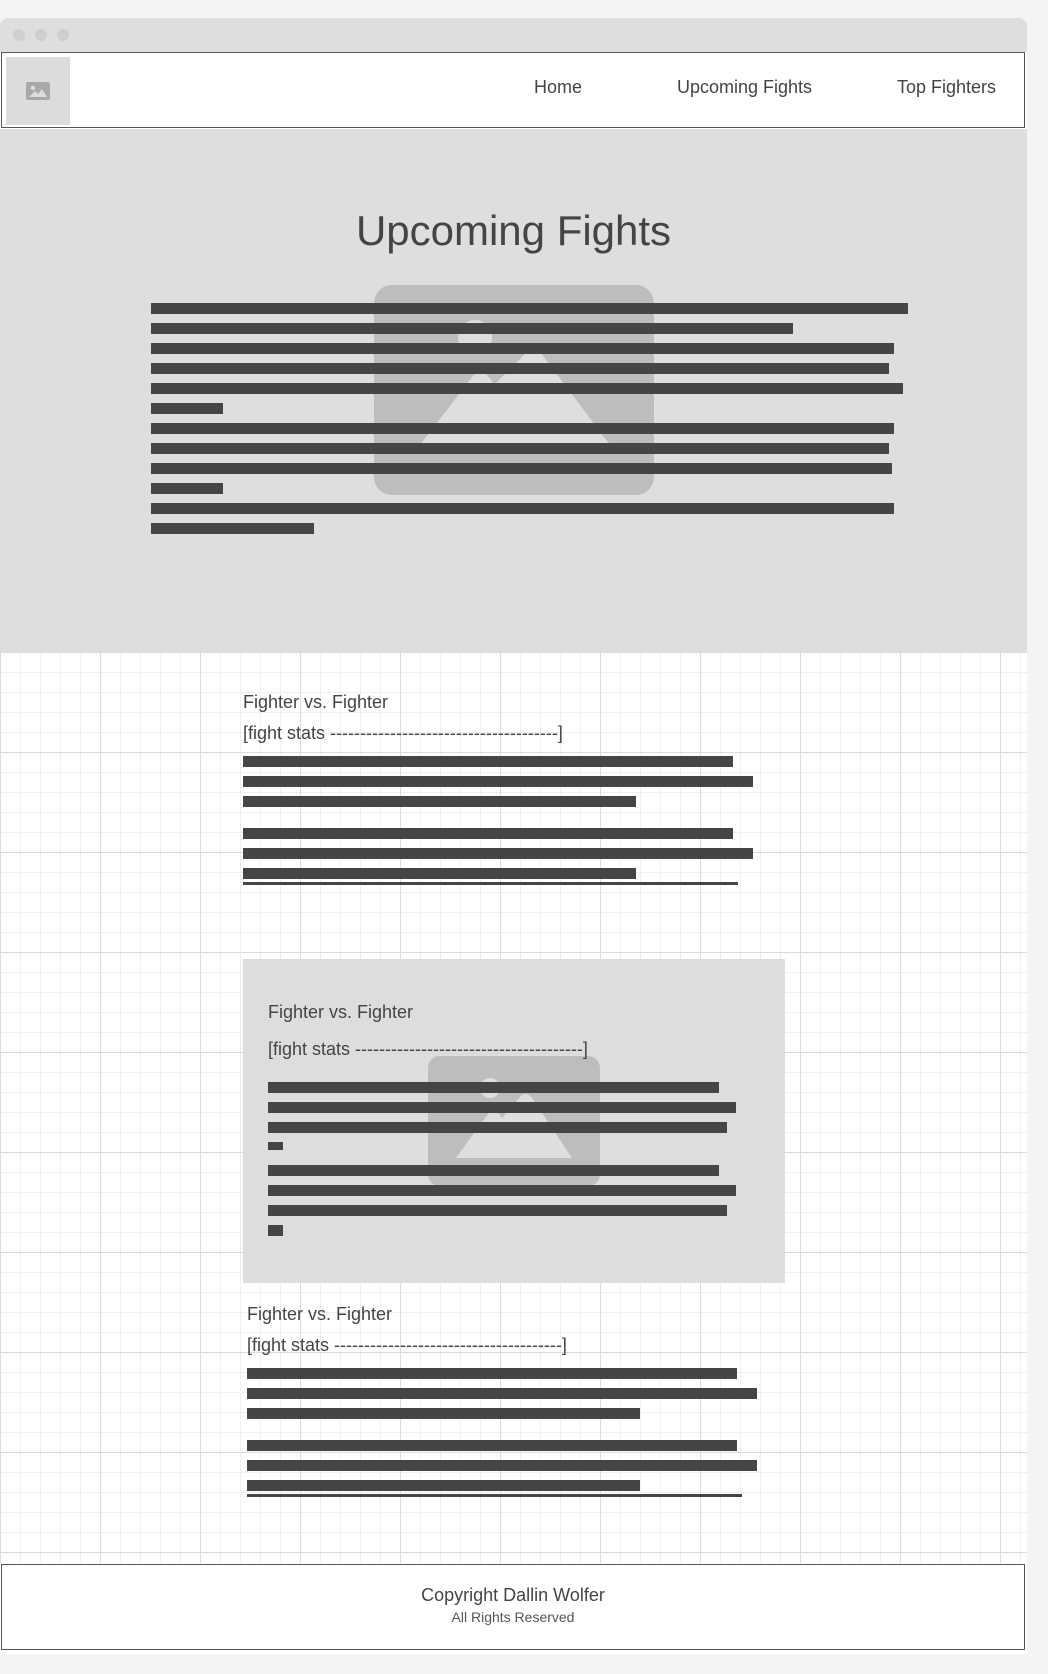 The width and height of the screenshot is (1048, 1674). Describe the element at coordinates (513, 230) in the screenshot. I see `page-title: Upcoming Fights` at that location.